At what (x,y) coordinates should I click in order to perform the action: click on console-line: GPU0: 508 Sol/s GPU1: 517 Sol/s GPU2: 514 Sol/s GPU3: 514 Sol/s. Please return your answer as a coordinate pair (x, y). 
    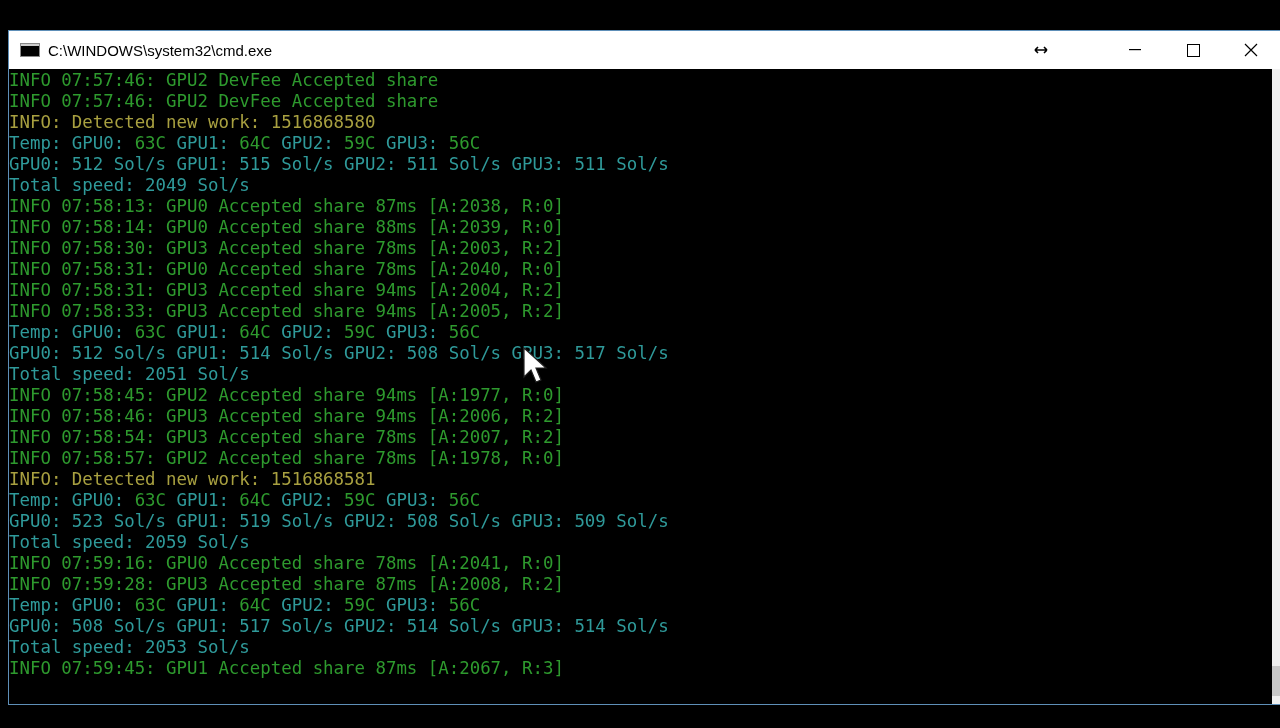
    Looking at the image, I should click on (339, 626).